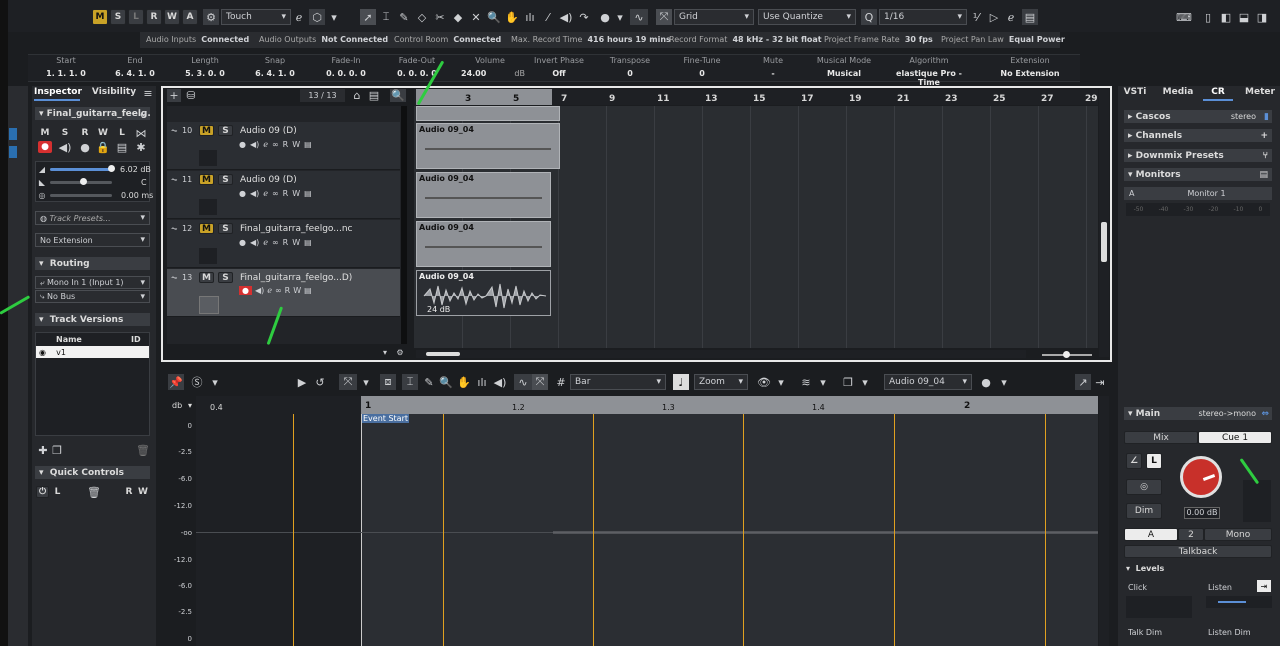 This screenshot has width=1280, height=646. What do you see at coordinates (1198, 413) in the screenshot?
I see `main-section-header: ▾ Main stereo->mono ⇔` at bounding box center [1198, 413].